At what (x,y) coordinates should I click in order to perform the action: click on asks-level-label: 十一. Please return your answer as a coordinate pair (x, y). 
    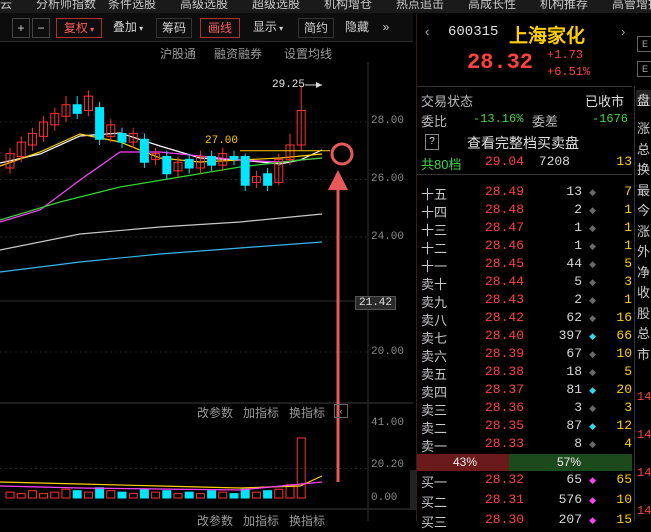
    Looking at the image, I should click on (434, 266).